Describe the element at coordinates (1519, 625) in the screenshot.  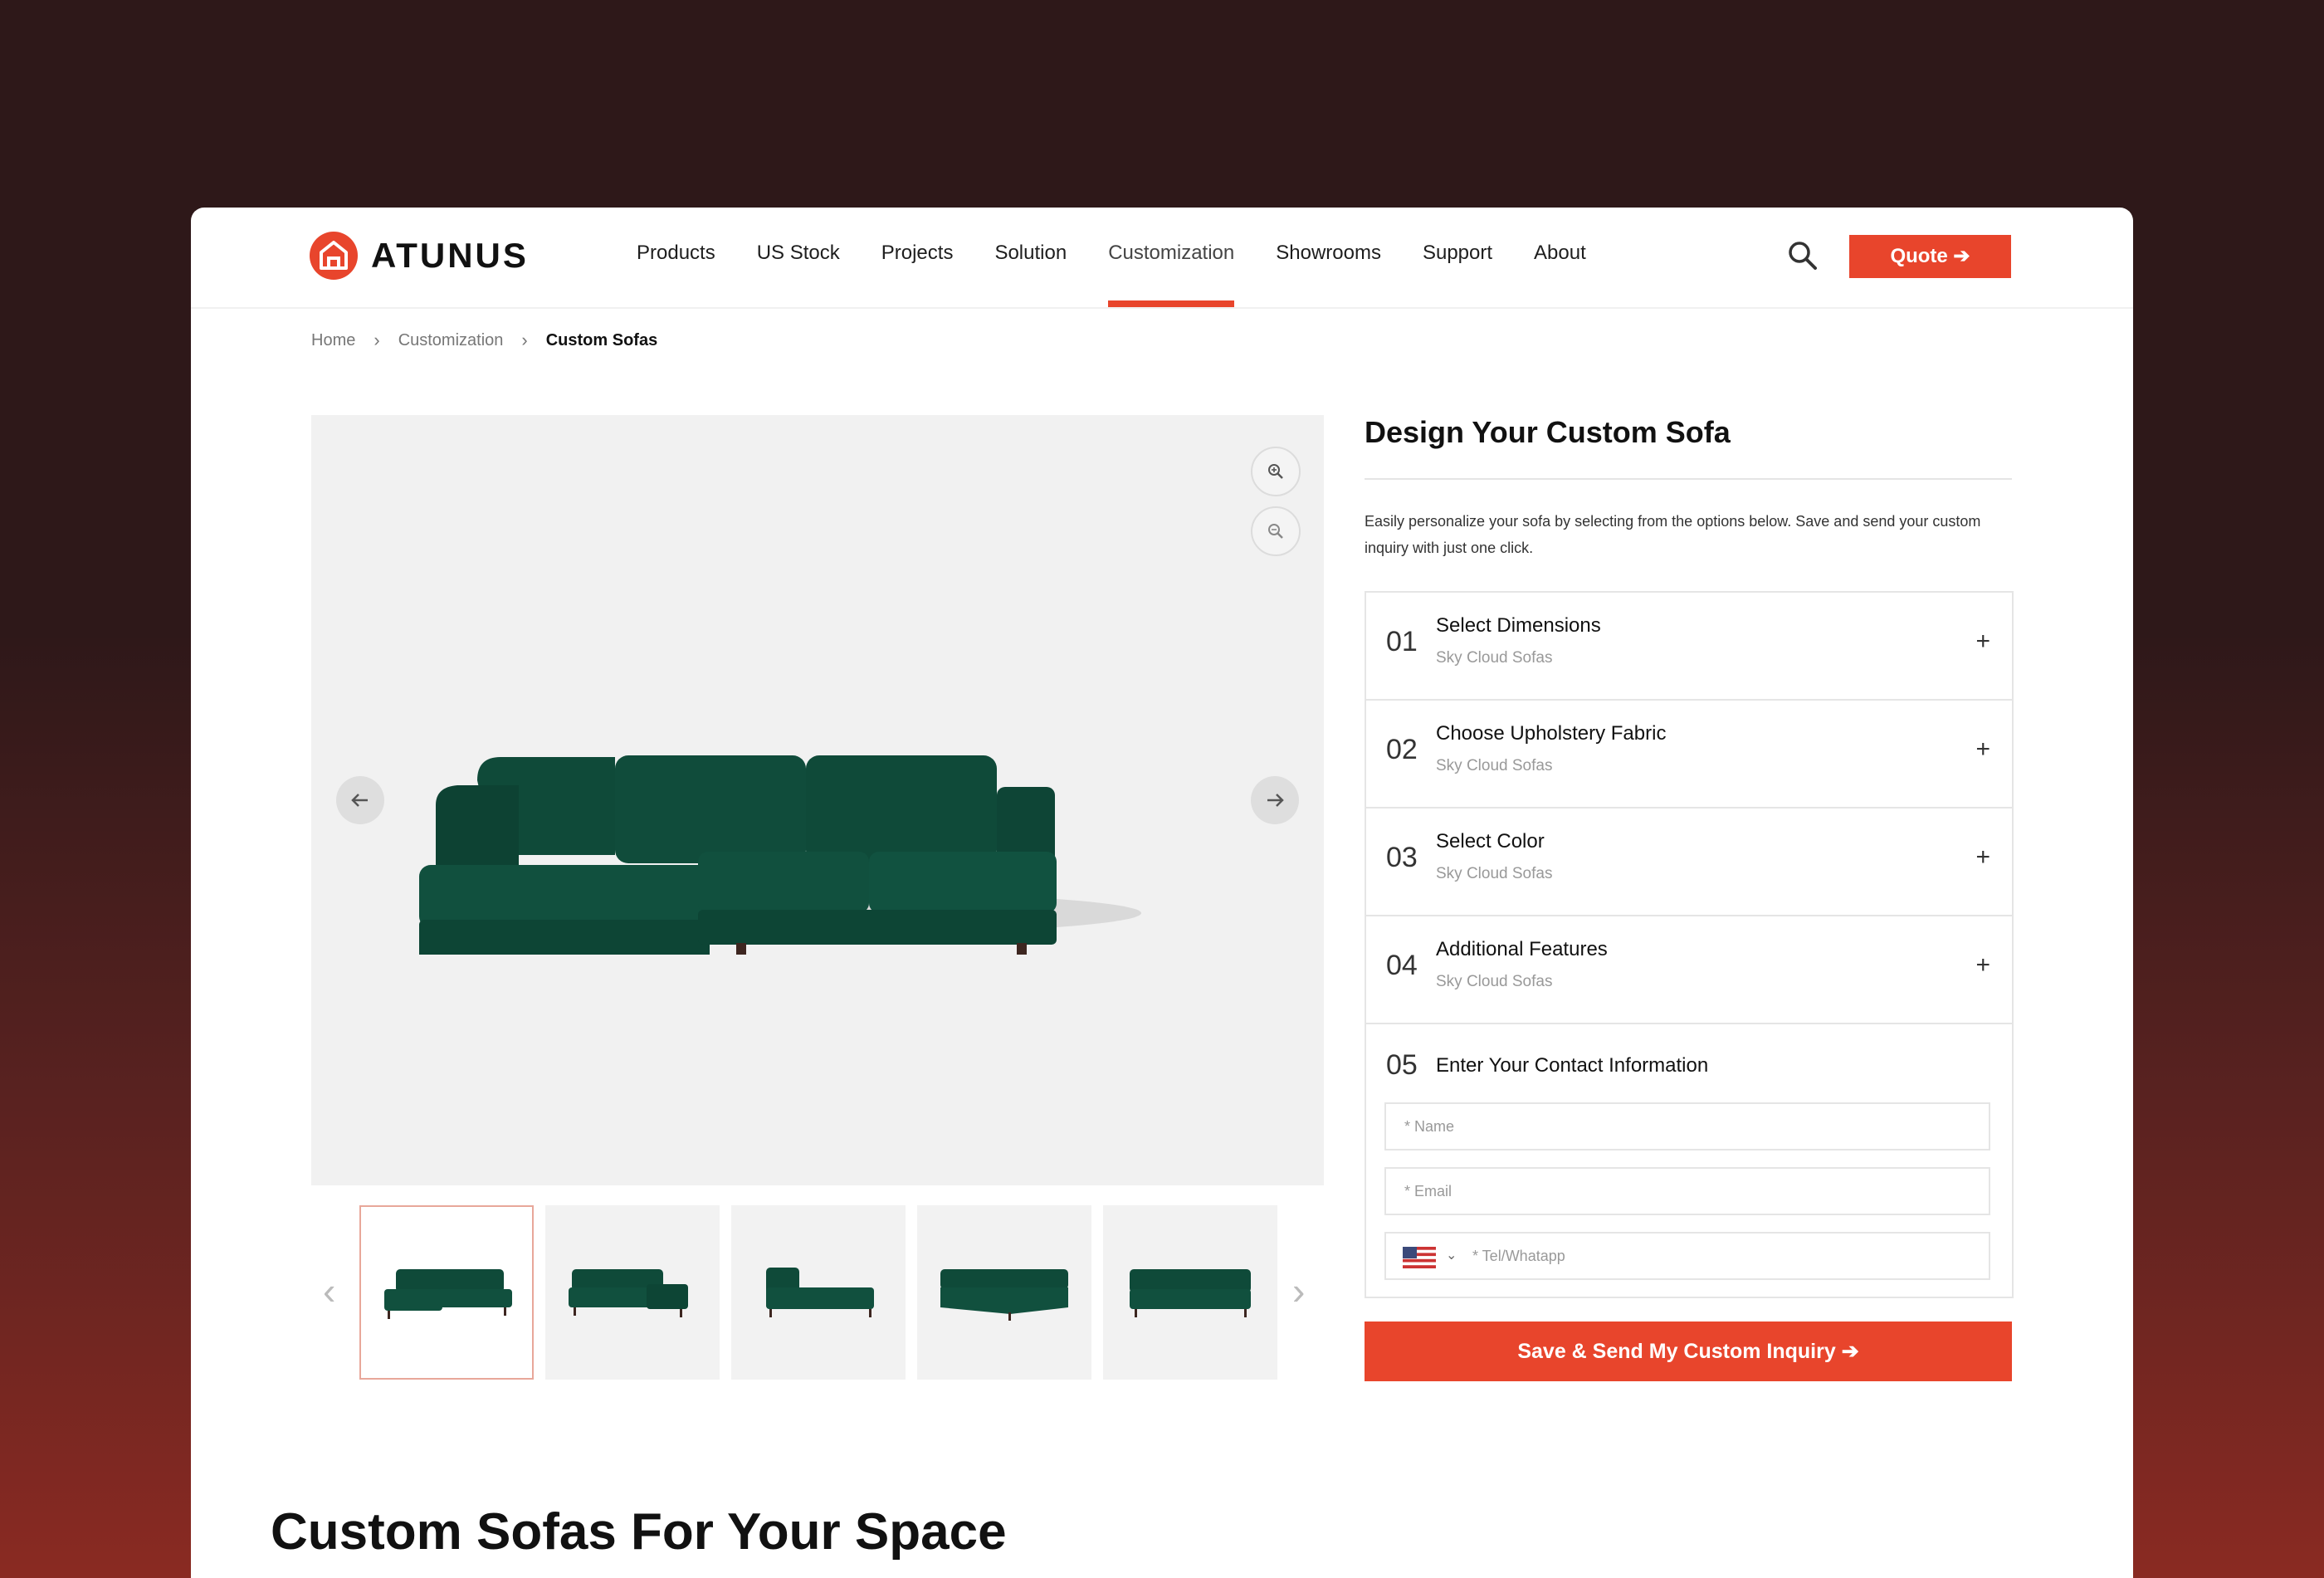
I see `step-title: Select Dimensions` at that location.